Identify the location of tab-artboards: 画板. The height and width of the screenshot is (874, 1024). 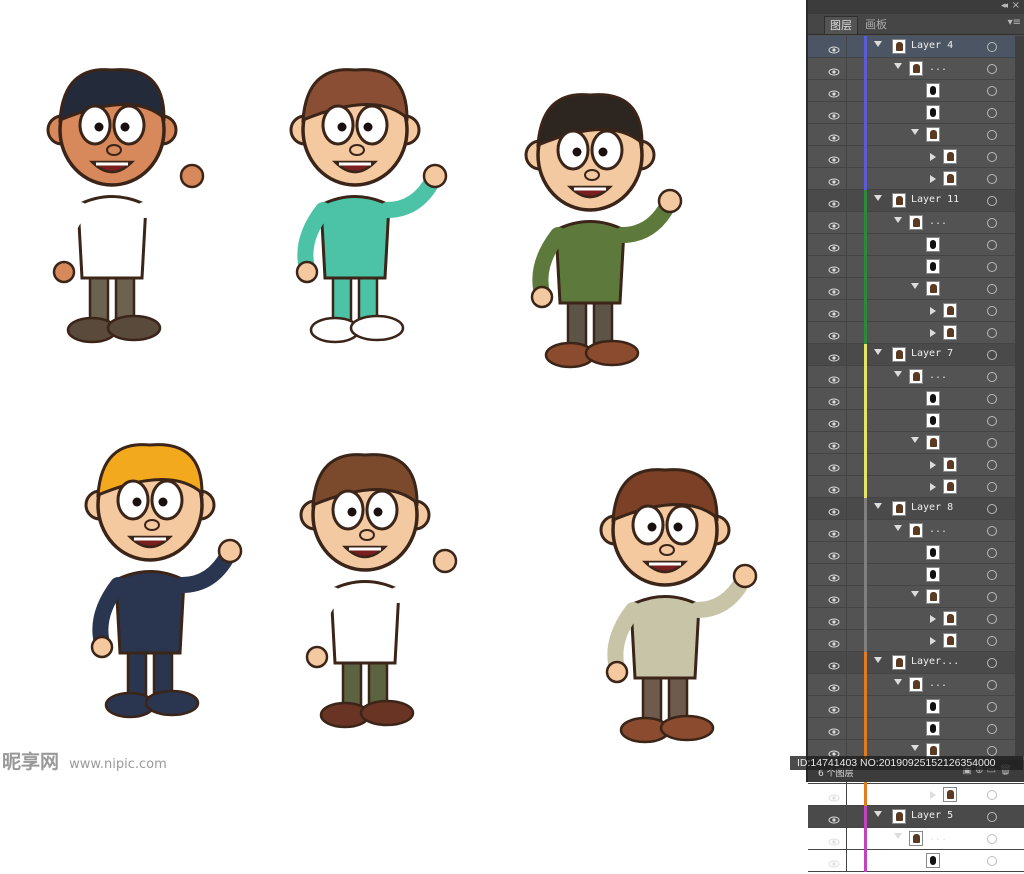
(876, 24).